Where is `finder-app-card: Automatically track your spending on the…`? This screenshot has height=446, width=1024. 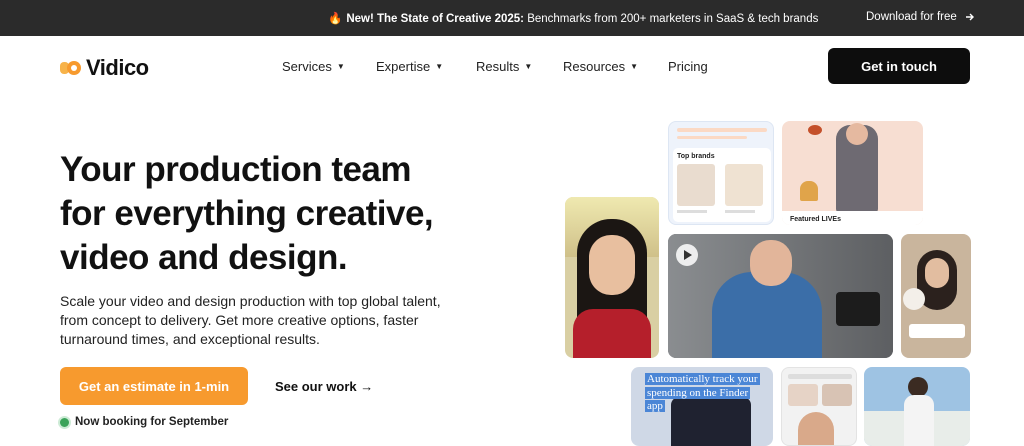
finder-app-card: Automatically track your spending on the… is located at coordinates (702, 406).